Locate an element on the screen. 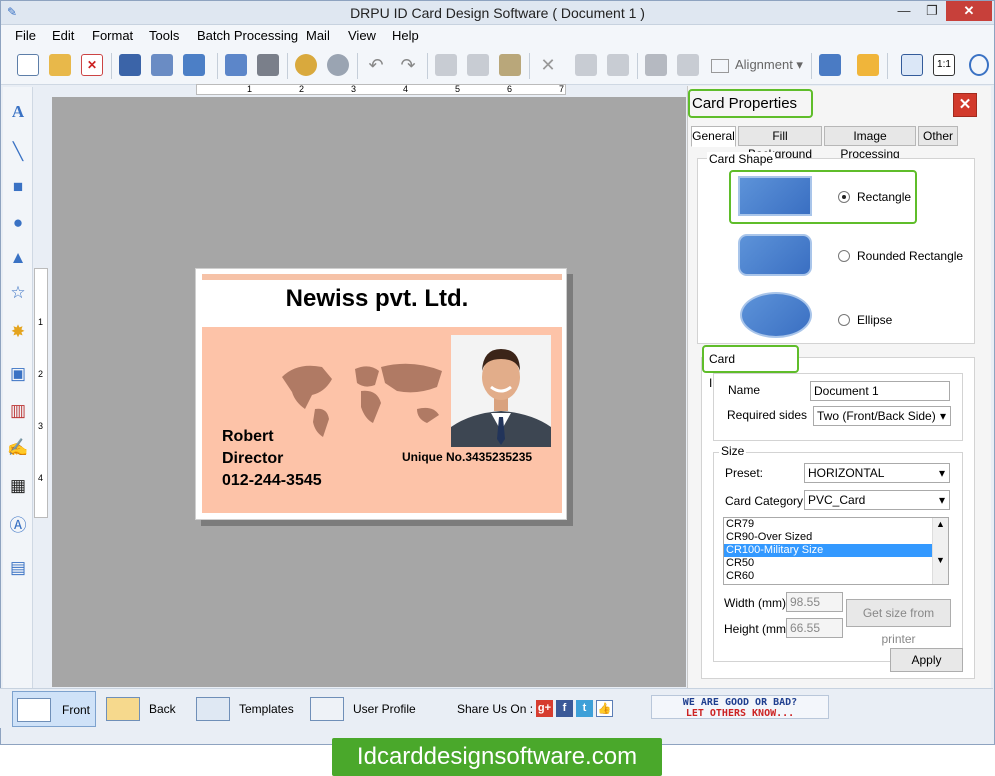 Image resolution: width=995 pixels, height=776 pixels. database-icon is located at coordinates (306, 65).